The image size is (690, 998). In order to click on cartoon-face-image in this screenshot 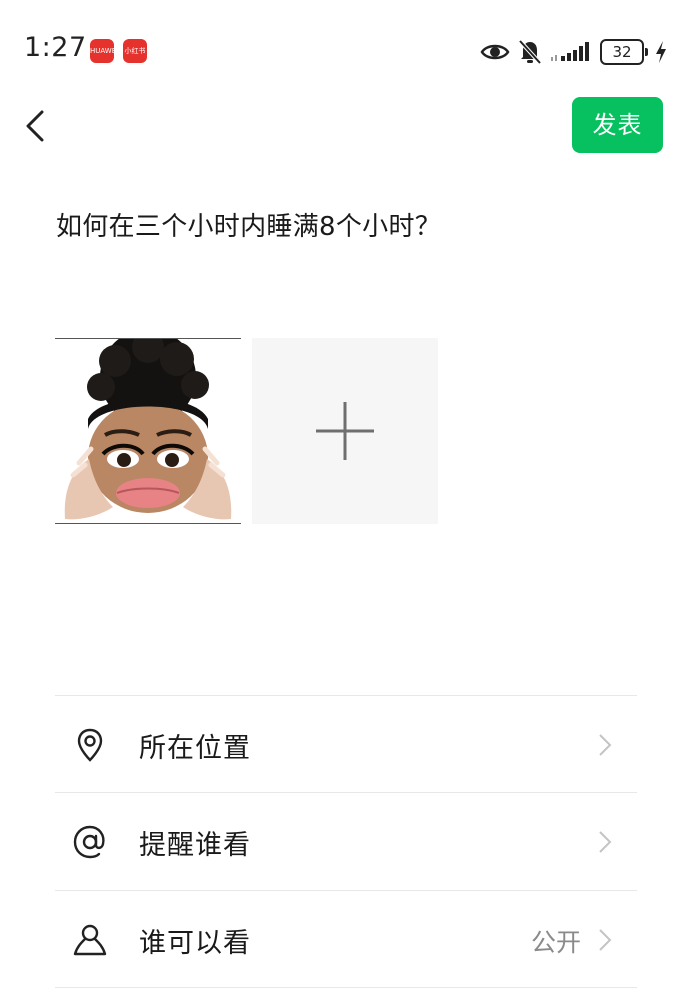, I will do `click(148, 429)`.